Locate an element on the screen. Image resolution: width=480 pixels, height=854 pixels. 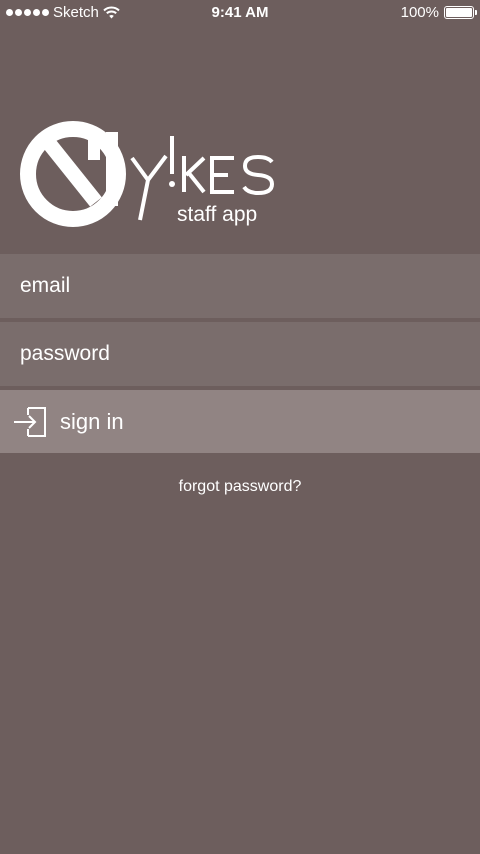
password-field is located at coordinates (240, 354).